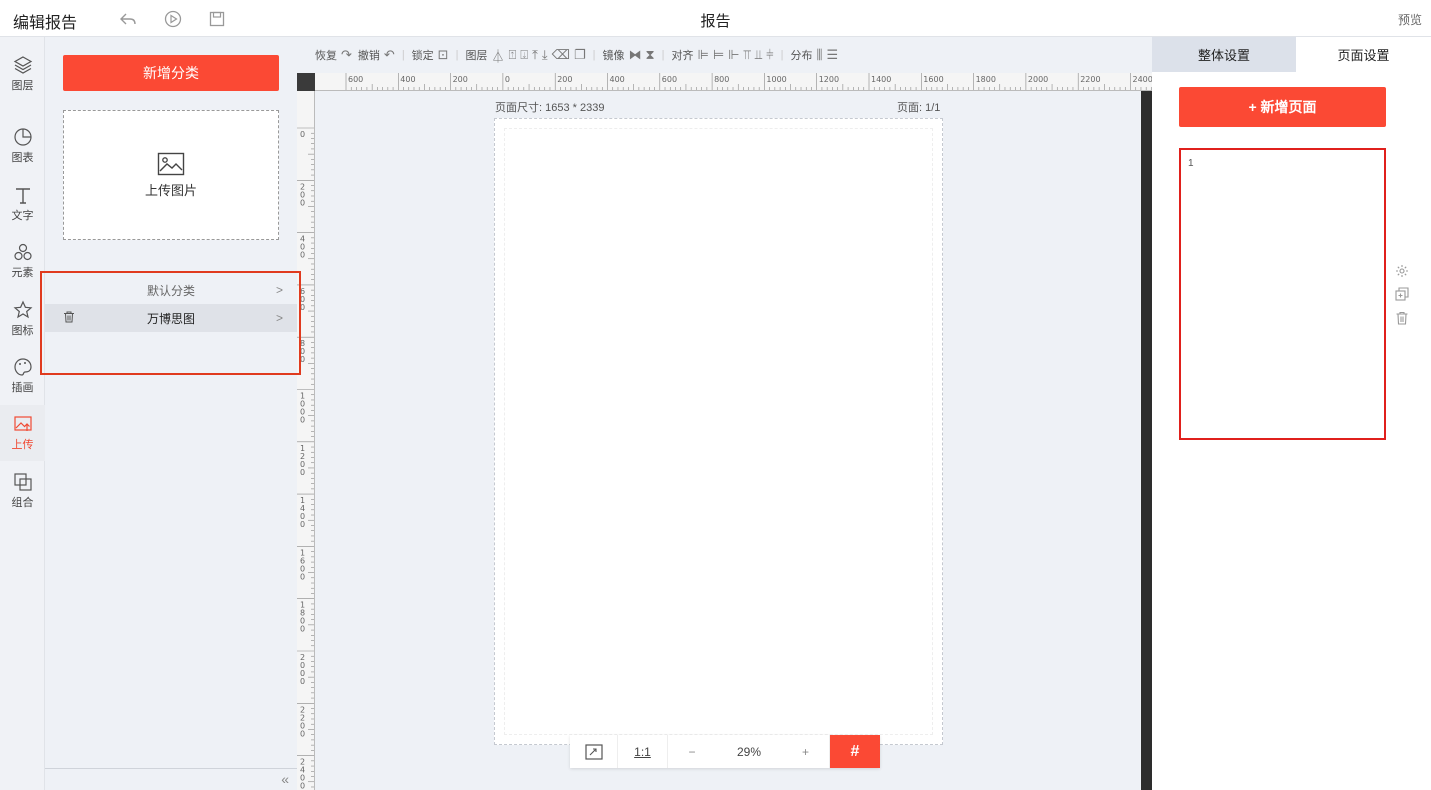  I want to click on undo-label: 撤销, so click(368, 56).